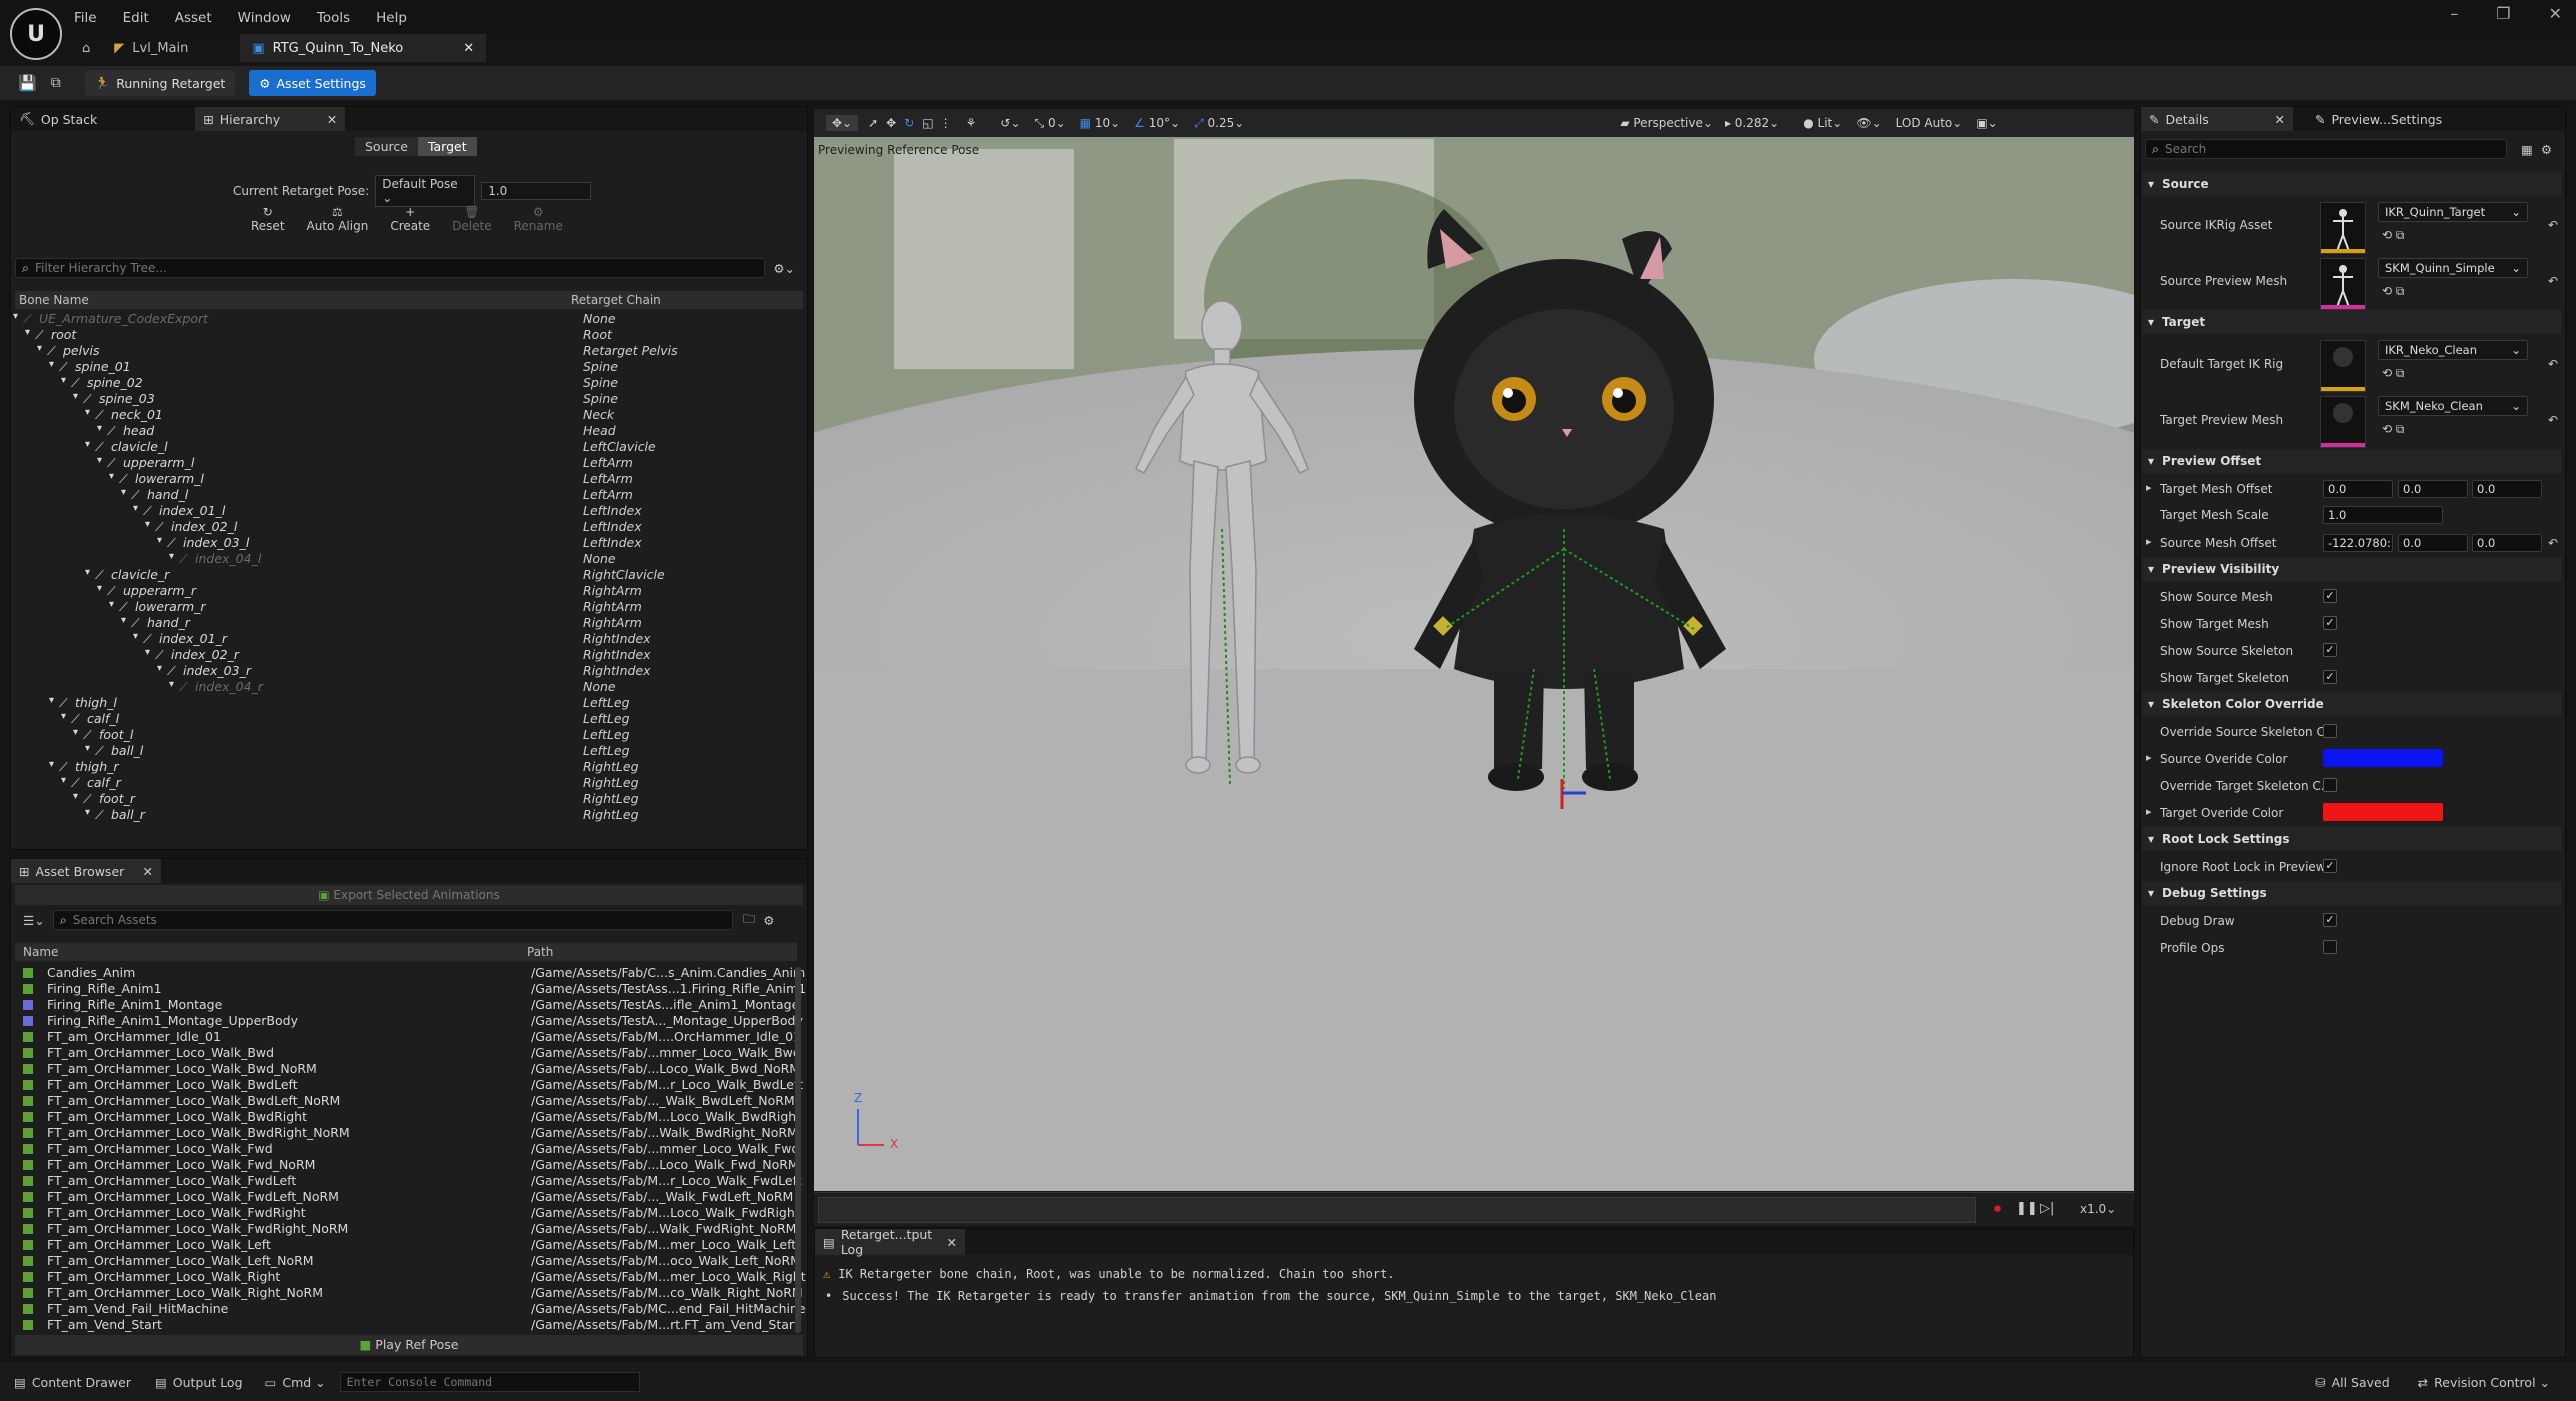 The height and width of the screenshot is (1401, 2576). I want to click on details-search-input, so click(2315, 149).